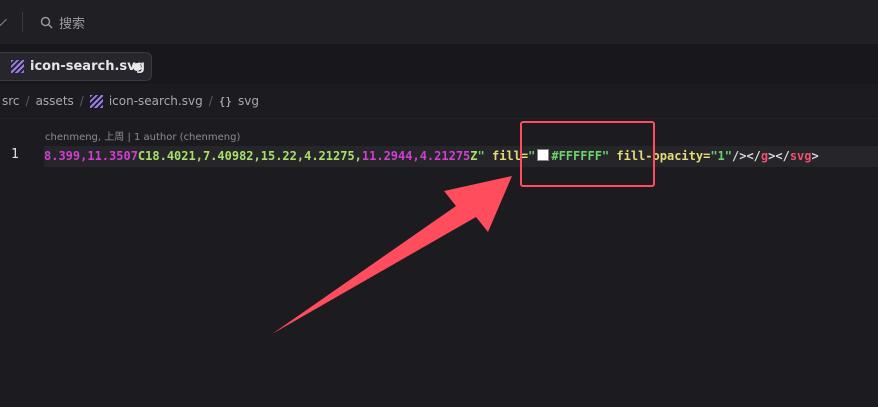  Describe the element at coordinates (392, 255) in the screenshot. I see `annotation-arrow` at that location.